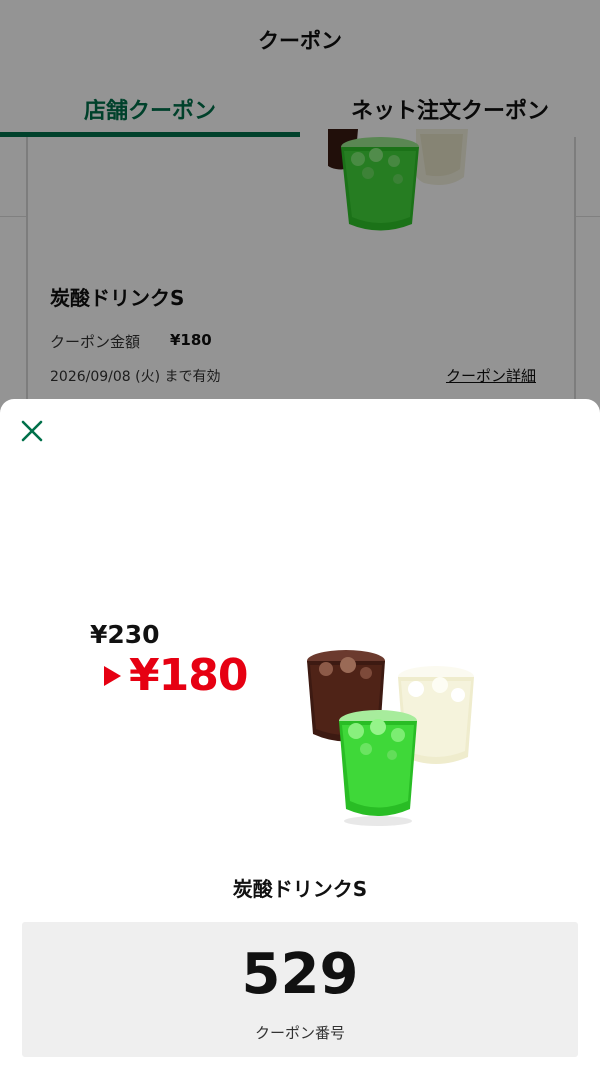  Describe the element at coordinates (300, 974) in the screenshot. I see `coupon-number: 529` at that location.